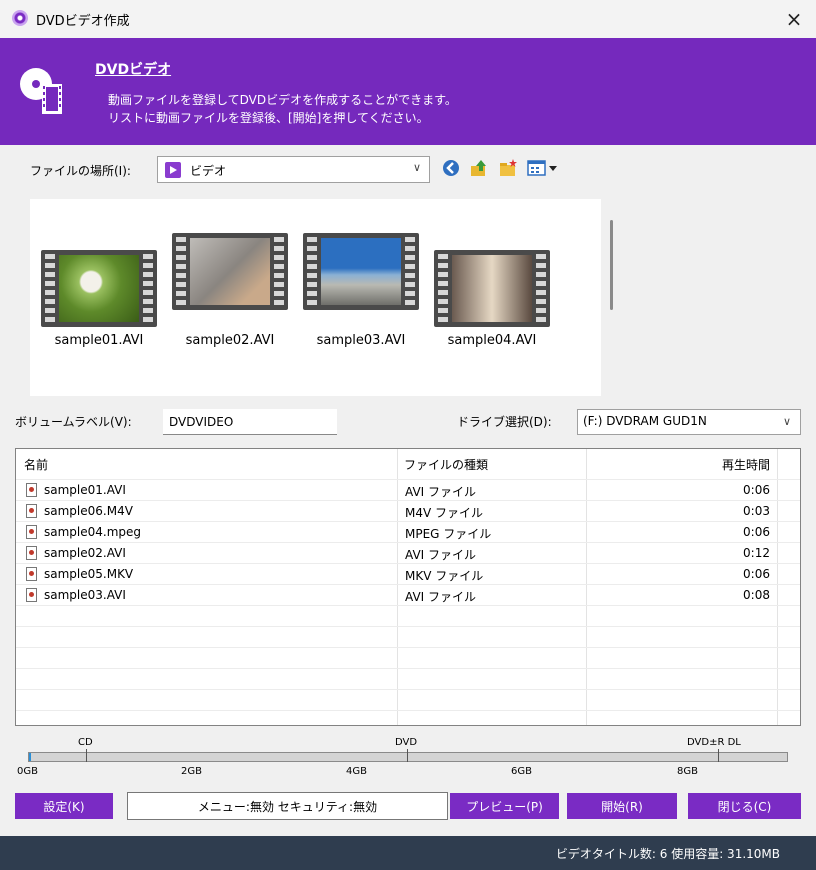  What do you see at coordinates (687, 771) in the screenshot?
I see `scale-label: 8GB` at bounding box center [687, 771].